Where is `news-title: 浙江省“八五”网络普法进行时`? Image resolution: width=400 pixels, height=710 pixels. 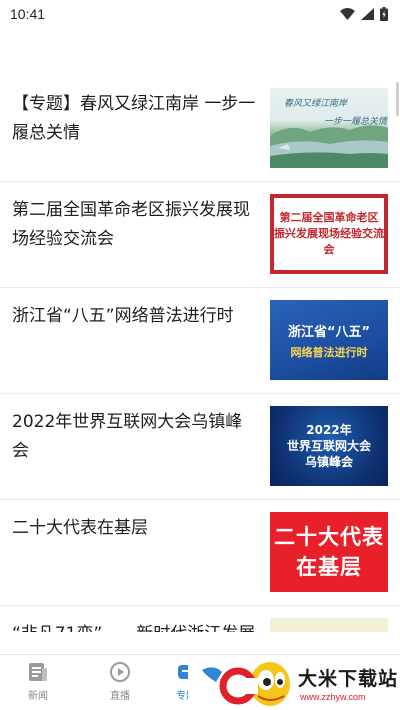
news-title: 浙江省“八五”网络普法进行时 is located at coordinates (123, 316).